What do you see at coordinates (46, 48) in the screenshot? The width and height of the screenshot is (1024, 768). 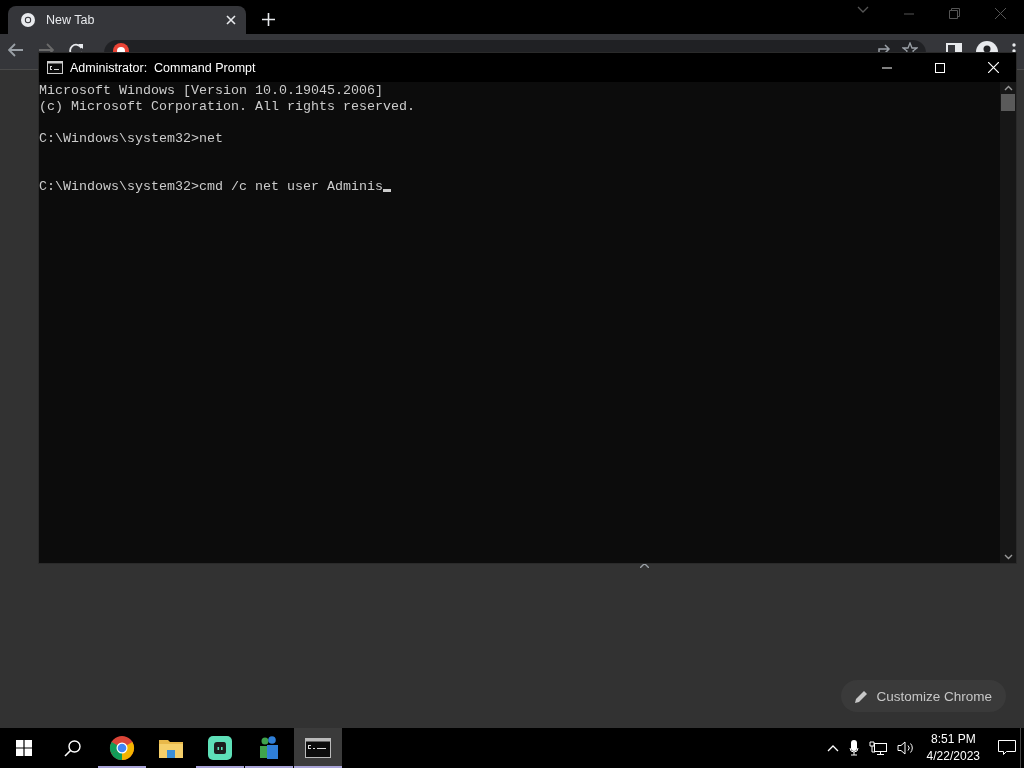 I see `forward-arrow-icon` at bounding box center [46, 48].